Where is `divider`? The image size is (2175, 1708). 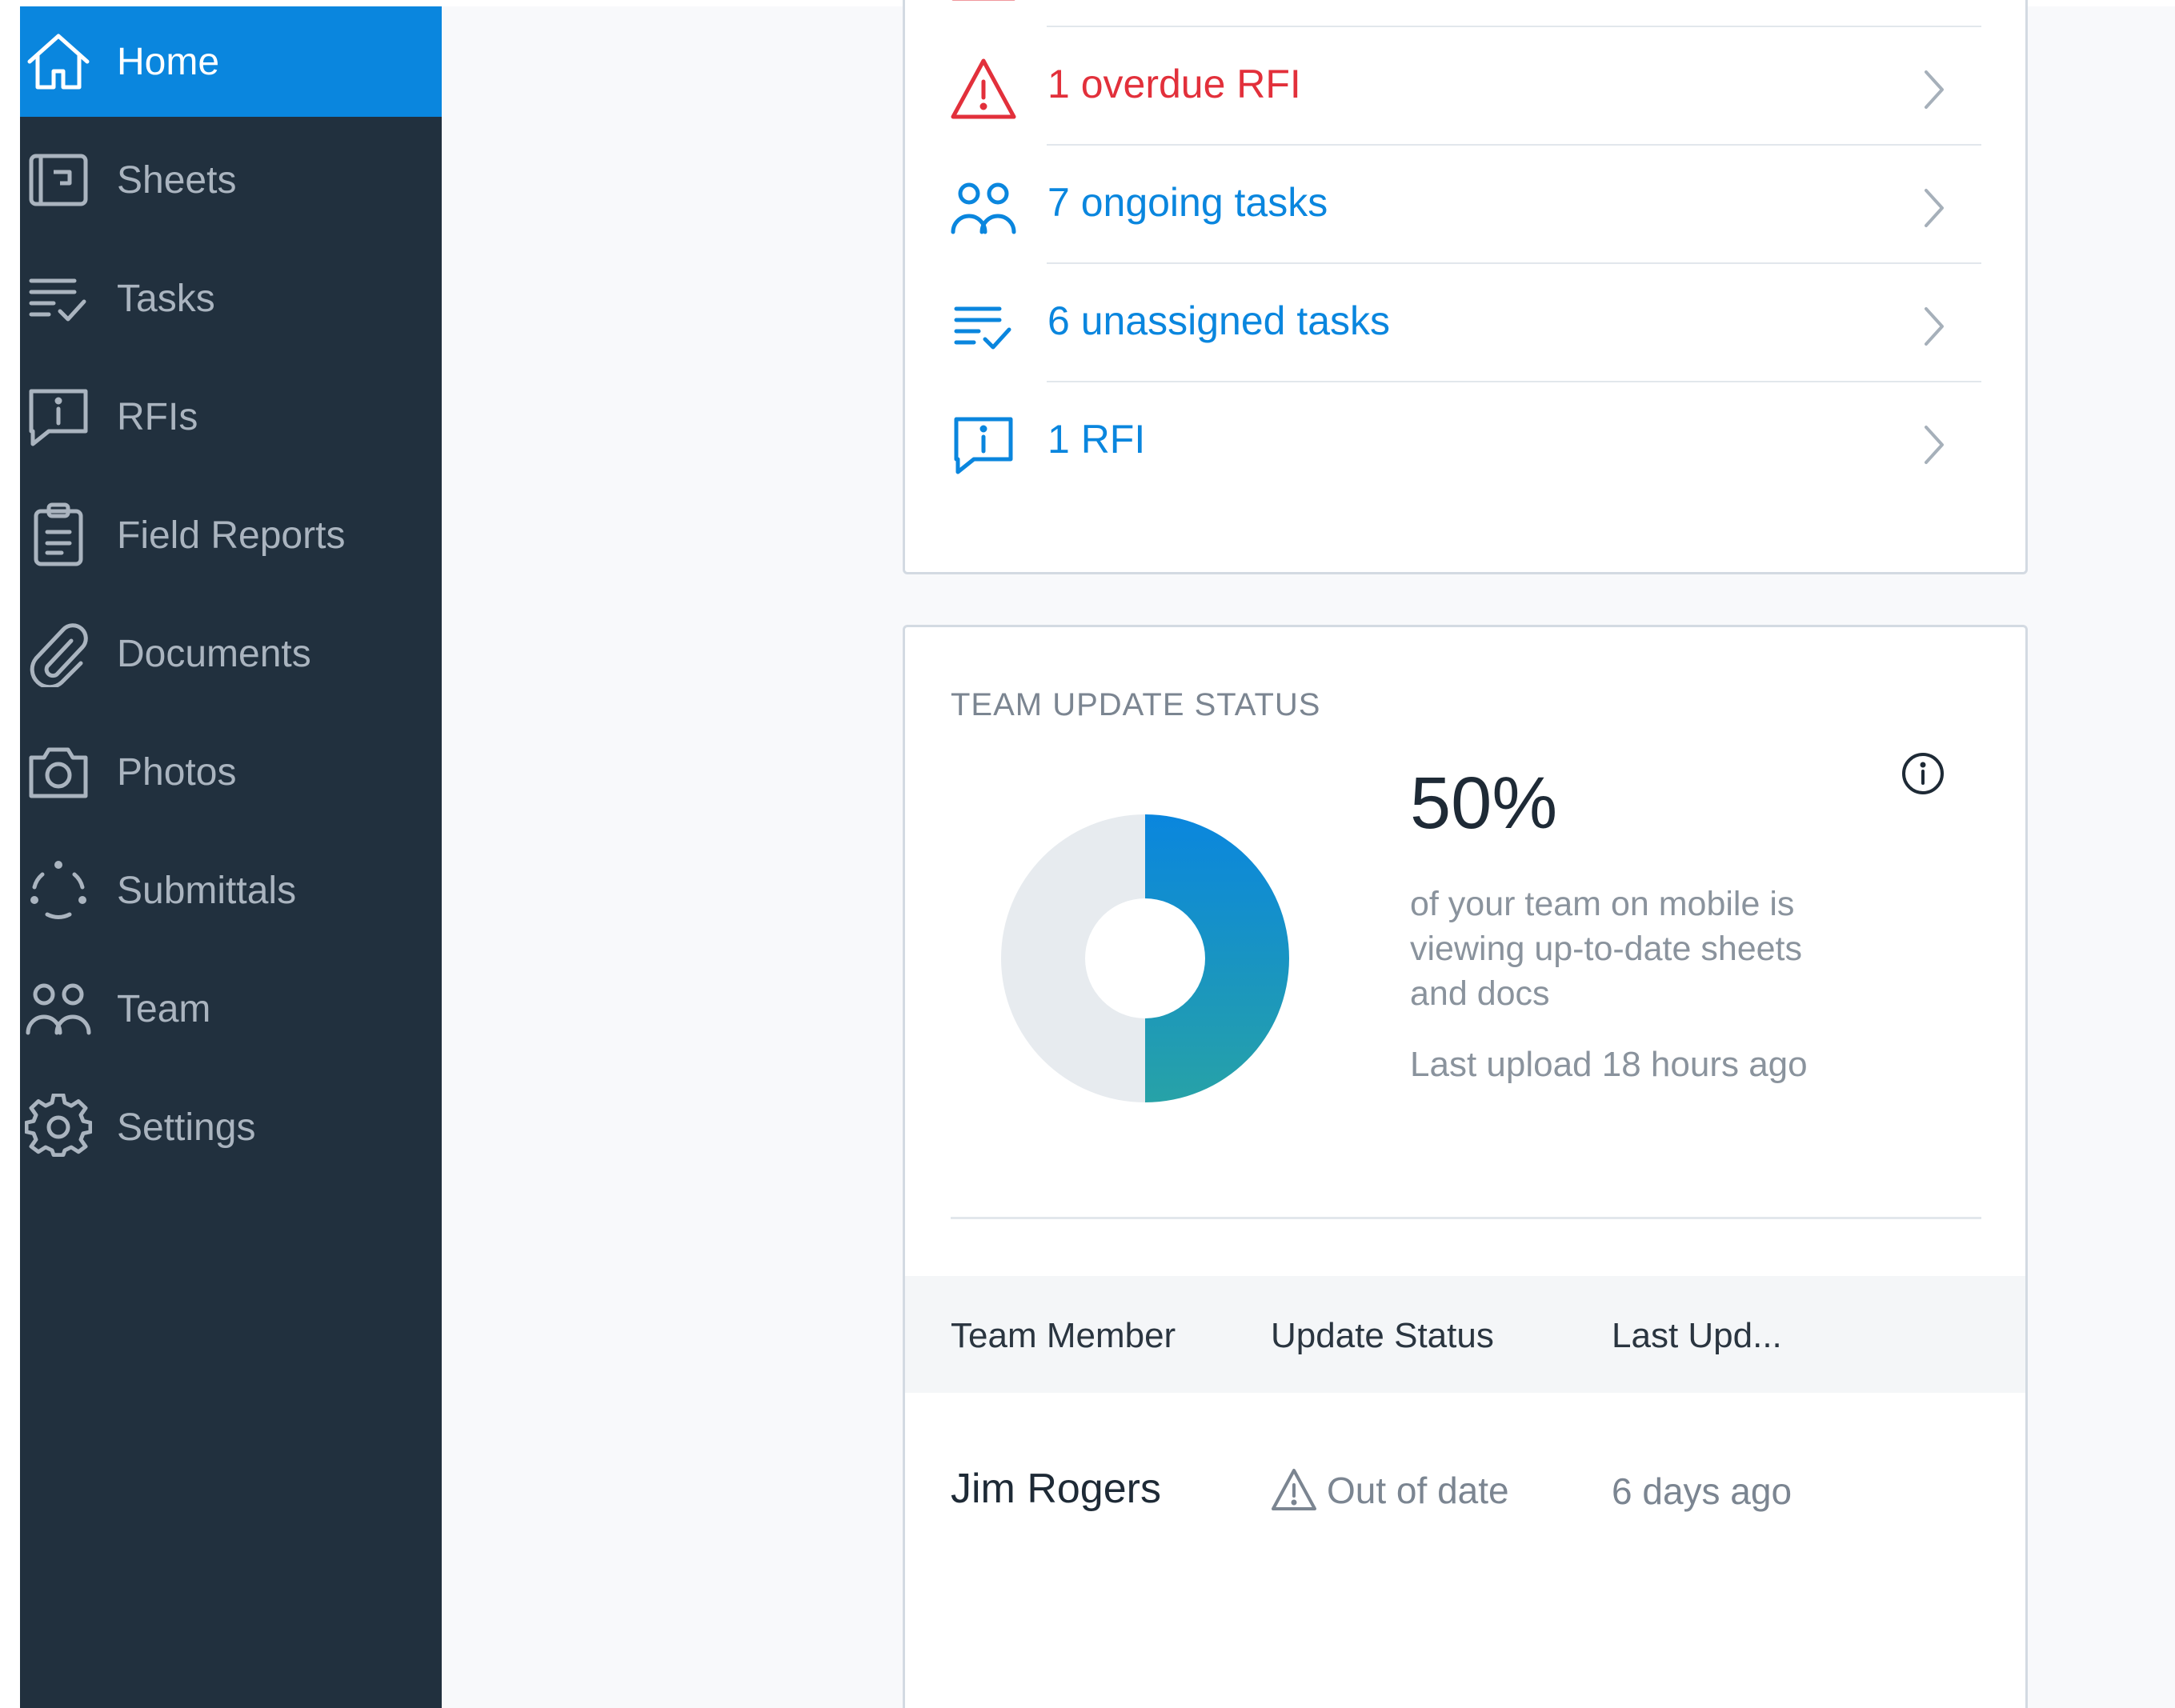 divider is located at coordinates (1466, 1218).